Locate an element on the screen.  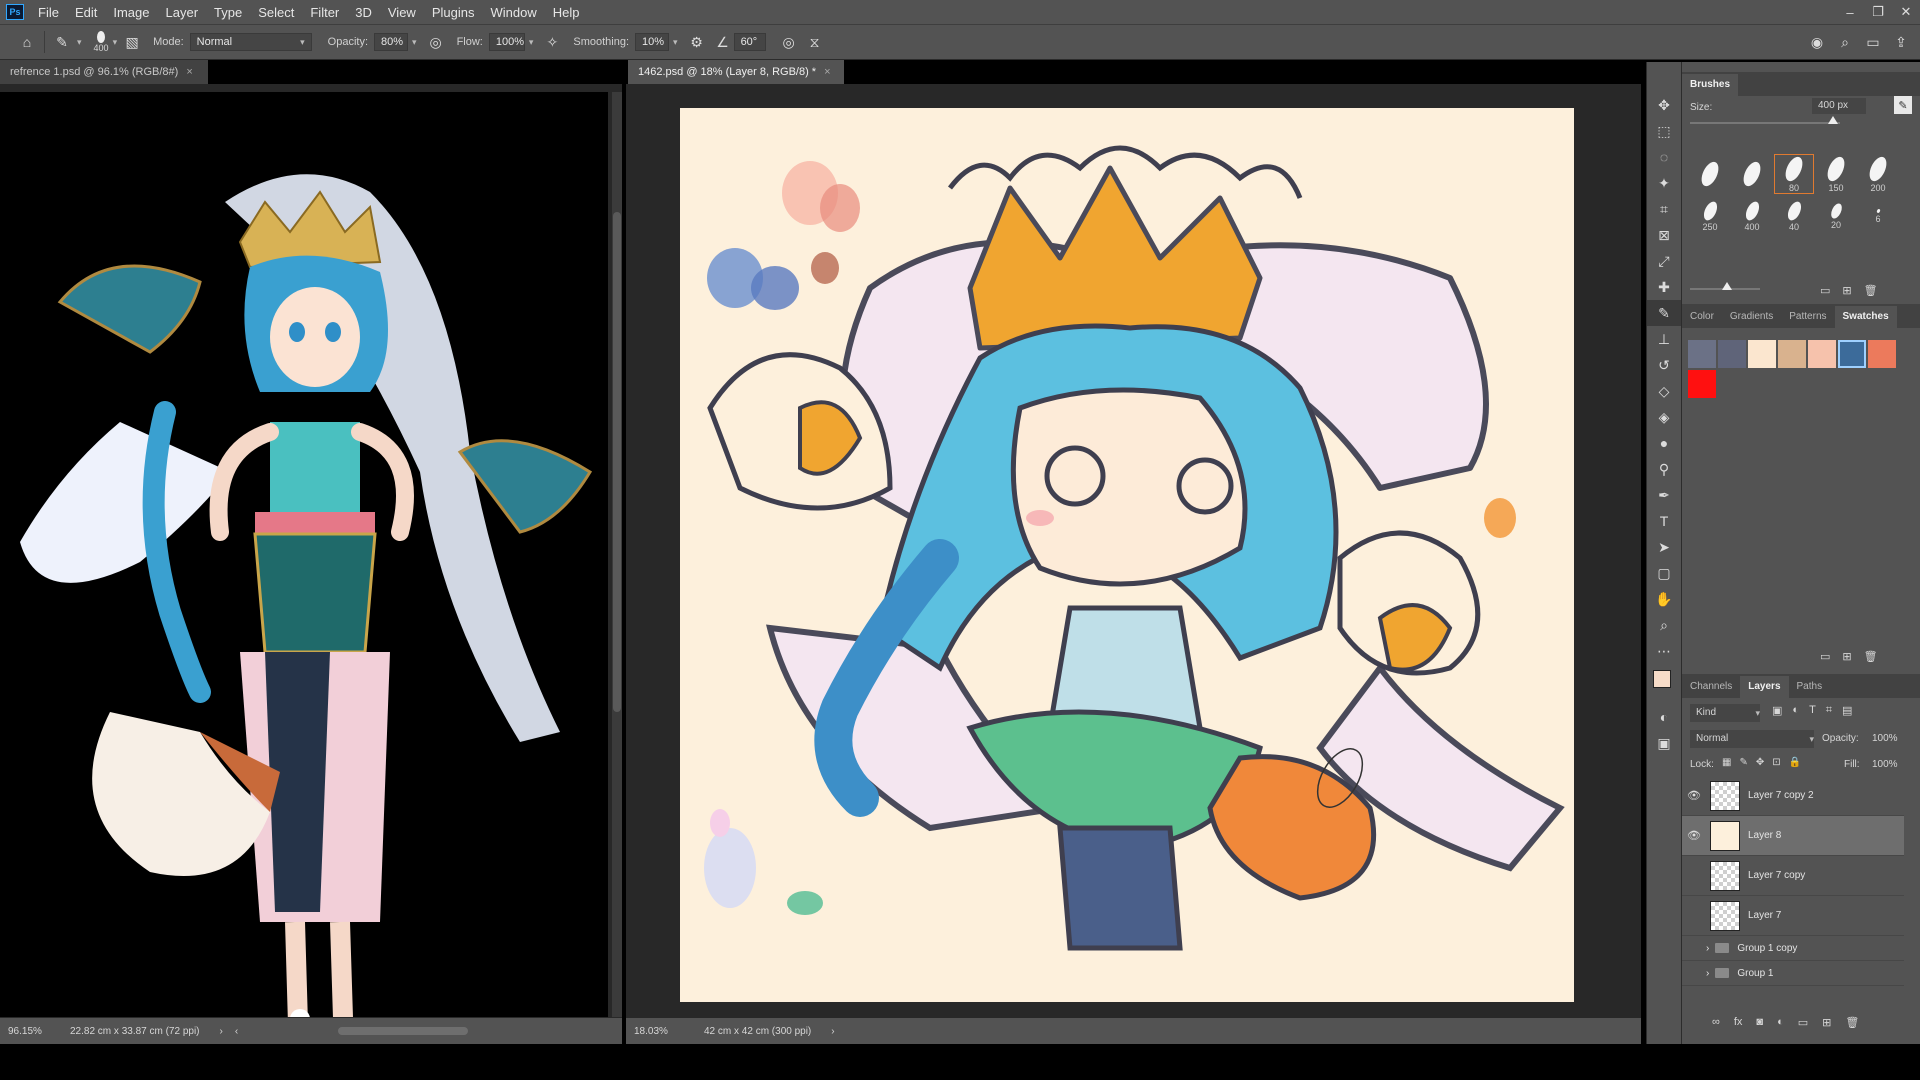
layer-row-selected: 👁 Layer 8 is located at coordinates (1793, 836).